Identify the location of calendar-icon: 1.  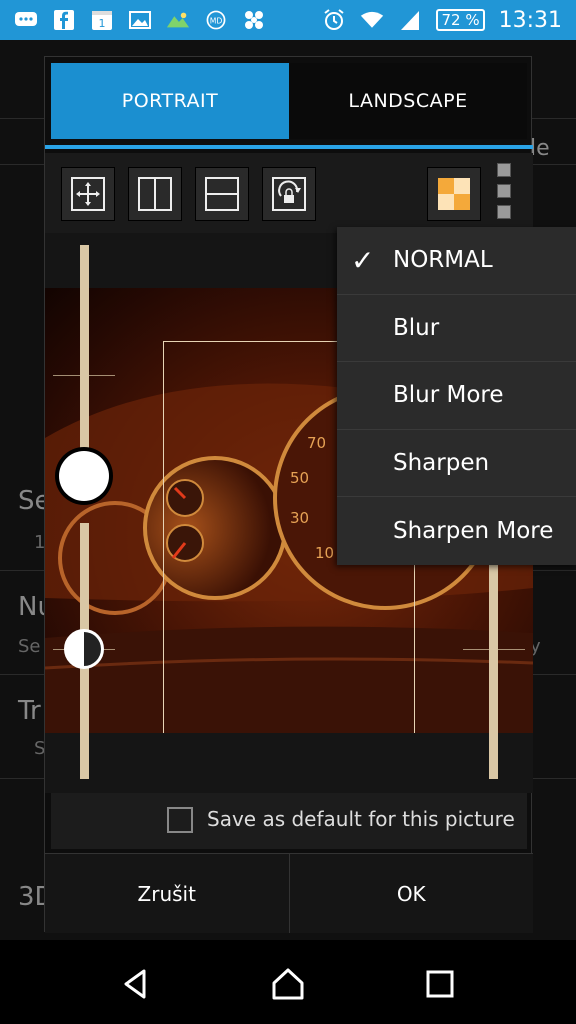
(102, 20).